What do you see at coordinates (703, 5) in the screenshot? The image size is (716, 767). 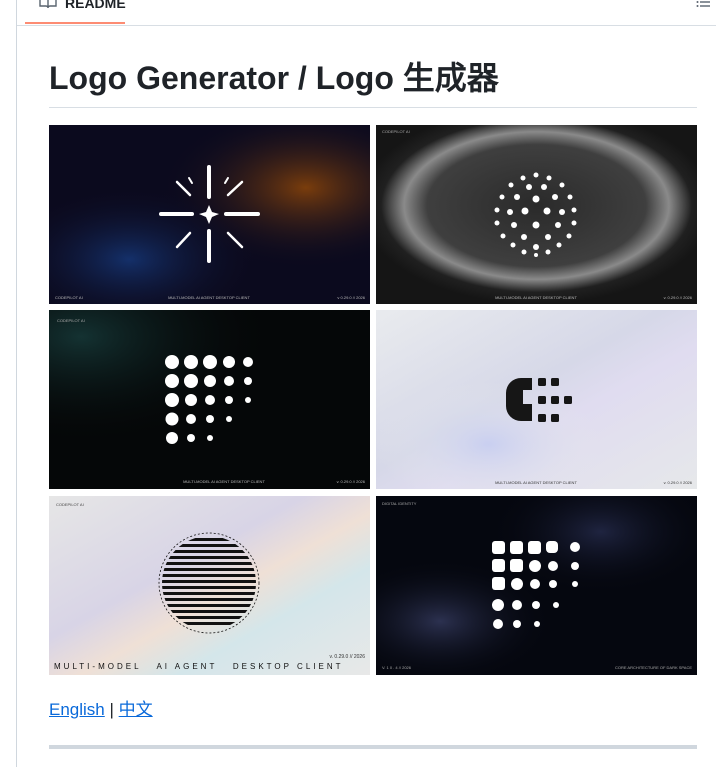 I see `list-icon` at bounding box center [703, 5].